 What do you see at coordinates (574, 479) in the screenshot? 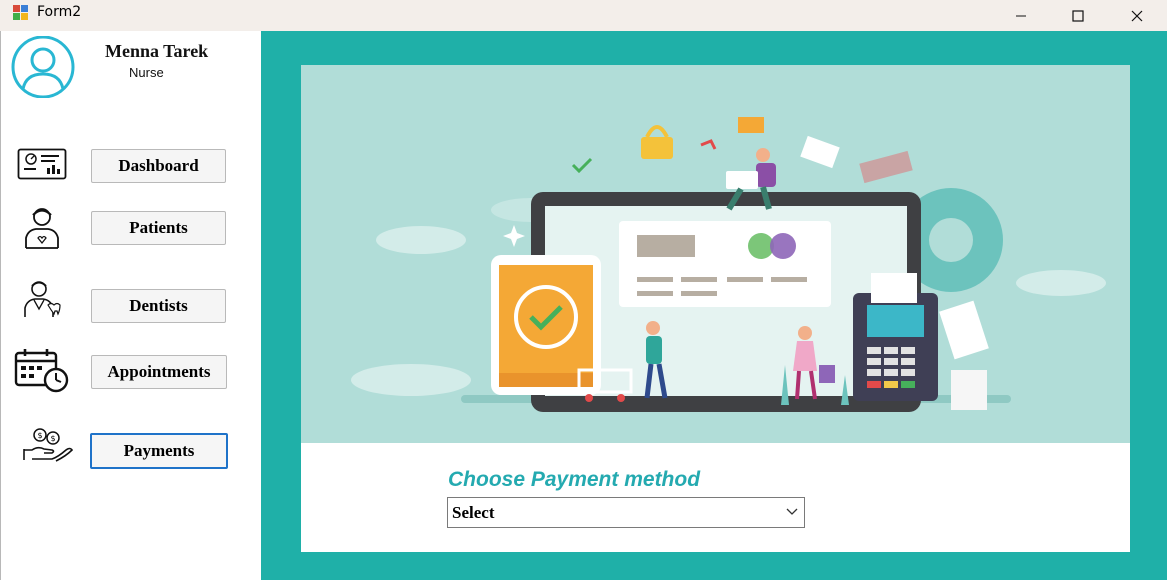
I see `choose-payment-label: Choose Payment method` at bounding box center [574, 479].